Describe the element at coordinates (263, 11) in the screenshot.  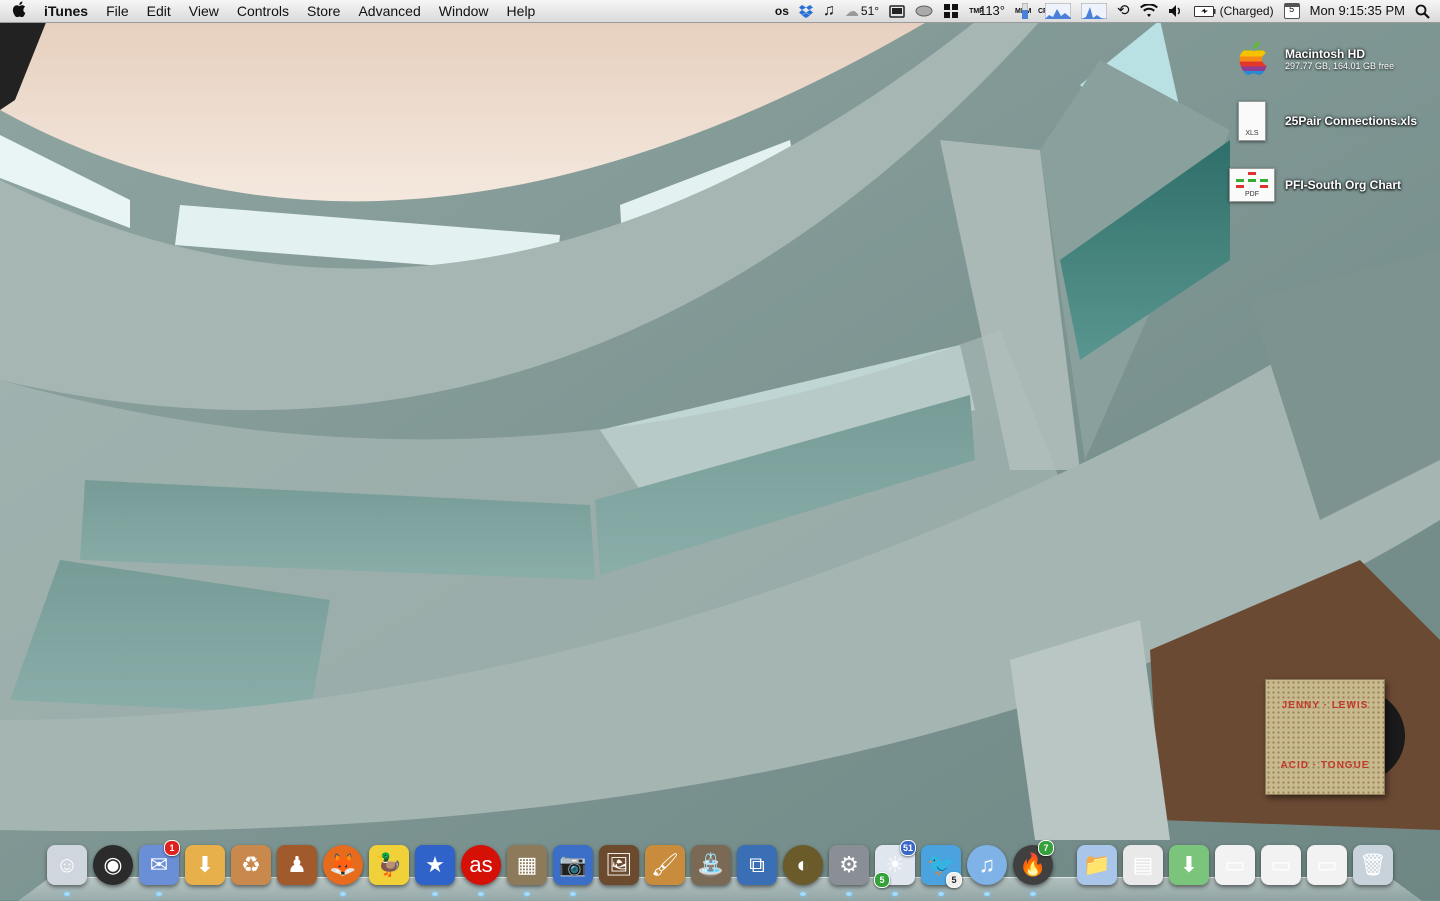
I see `menu-controls: Controls` at that location.